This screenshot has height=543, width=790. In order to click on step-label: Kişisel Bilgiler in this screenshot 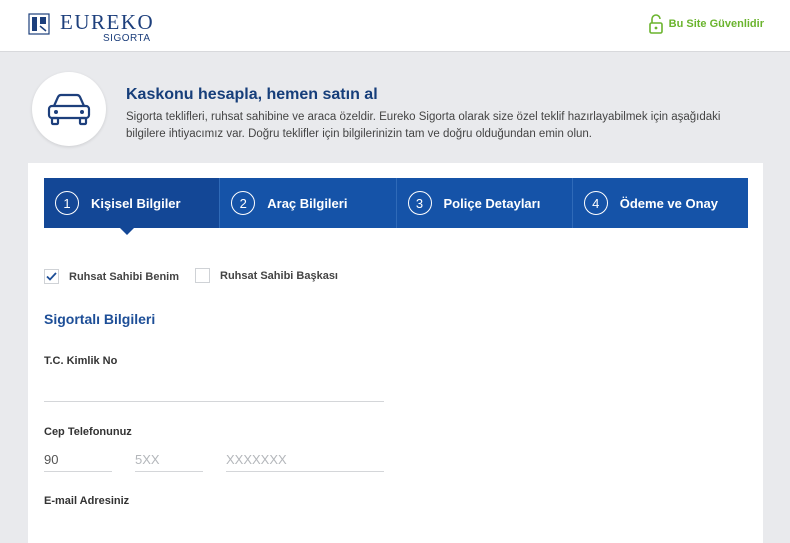, I will do `click(136, 203)`.